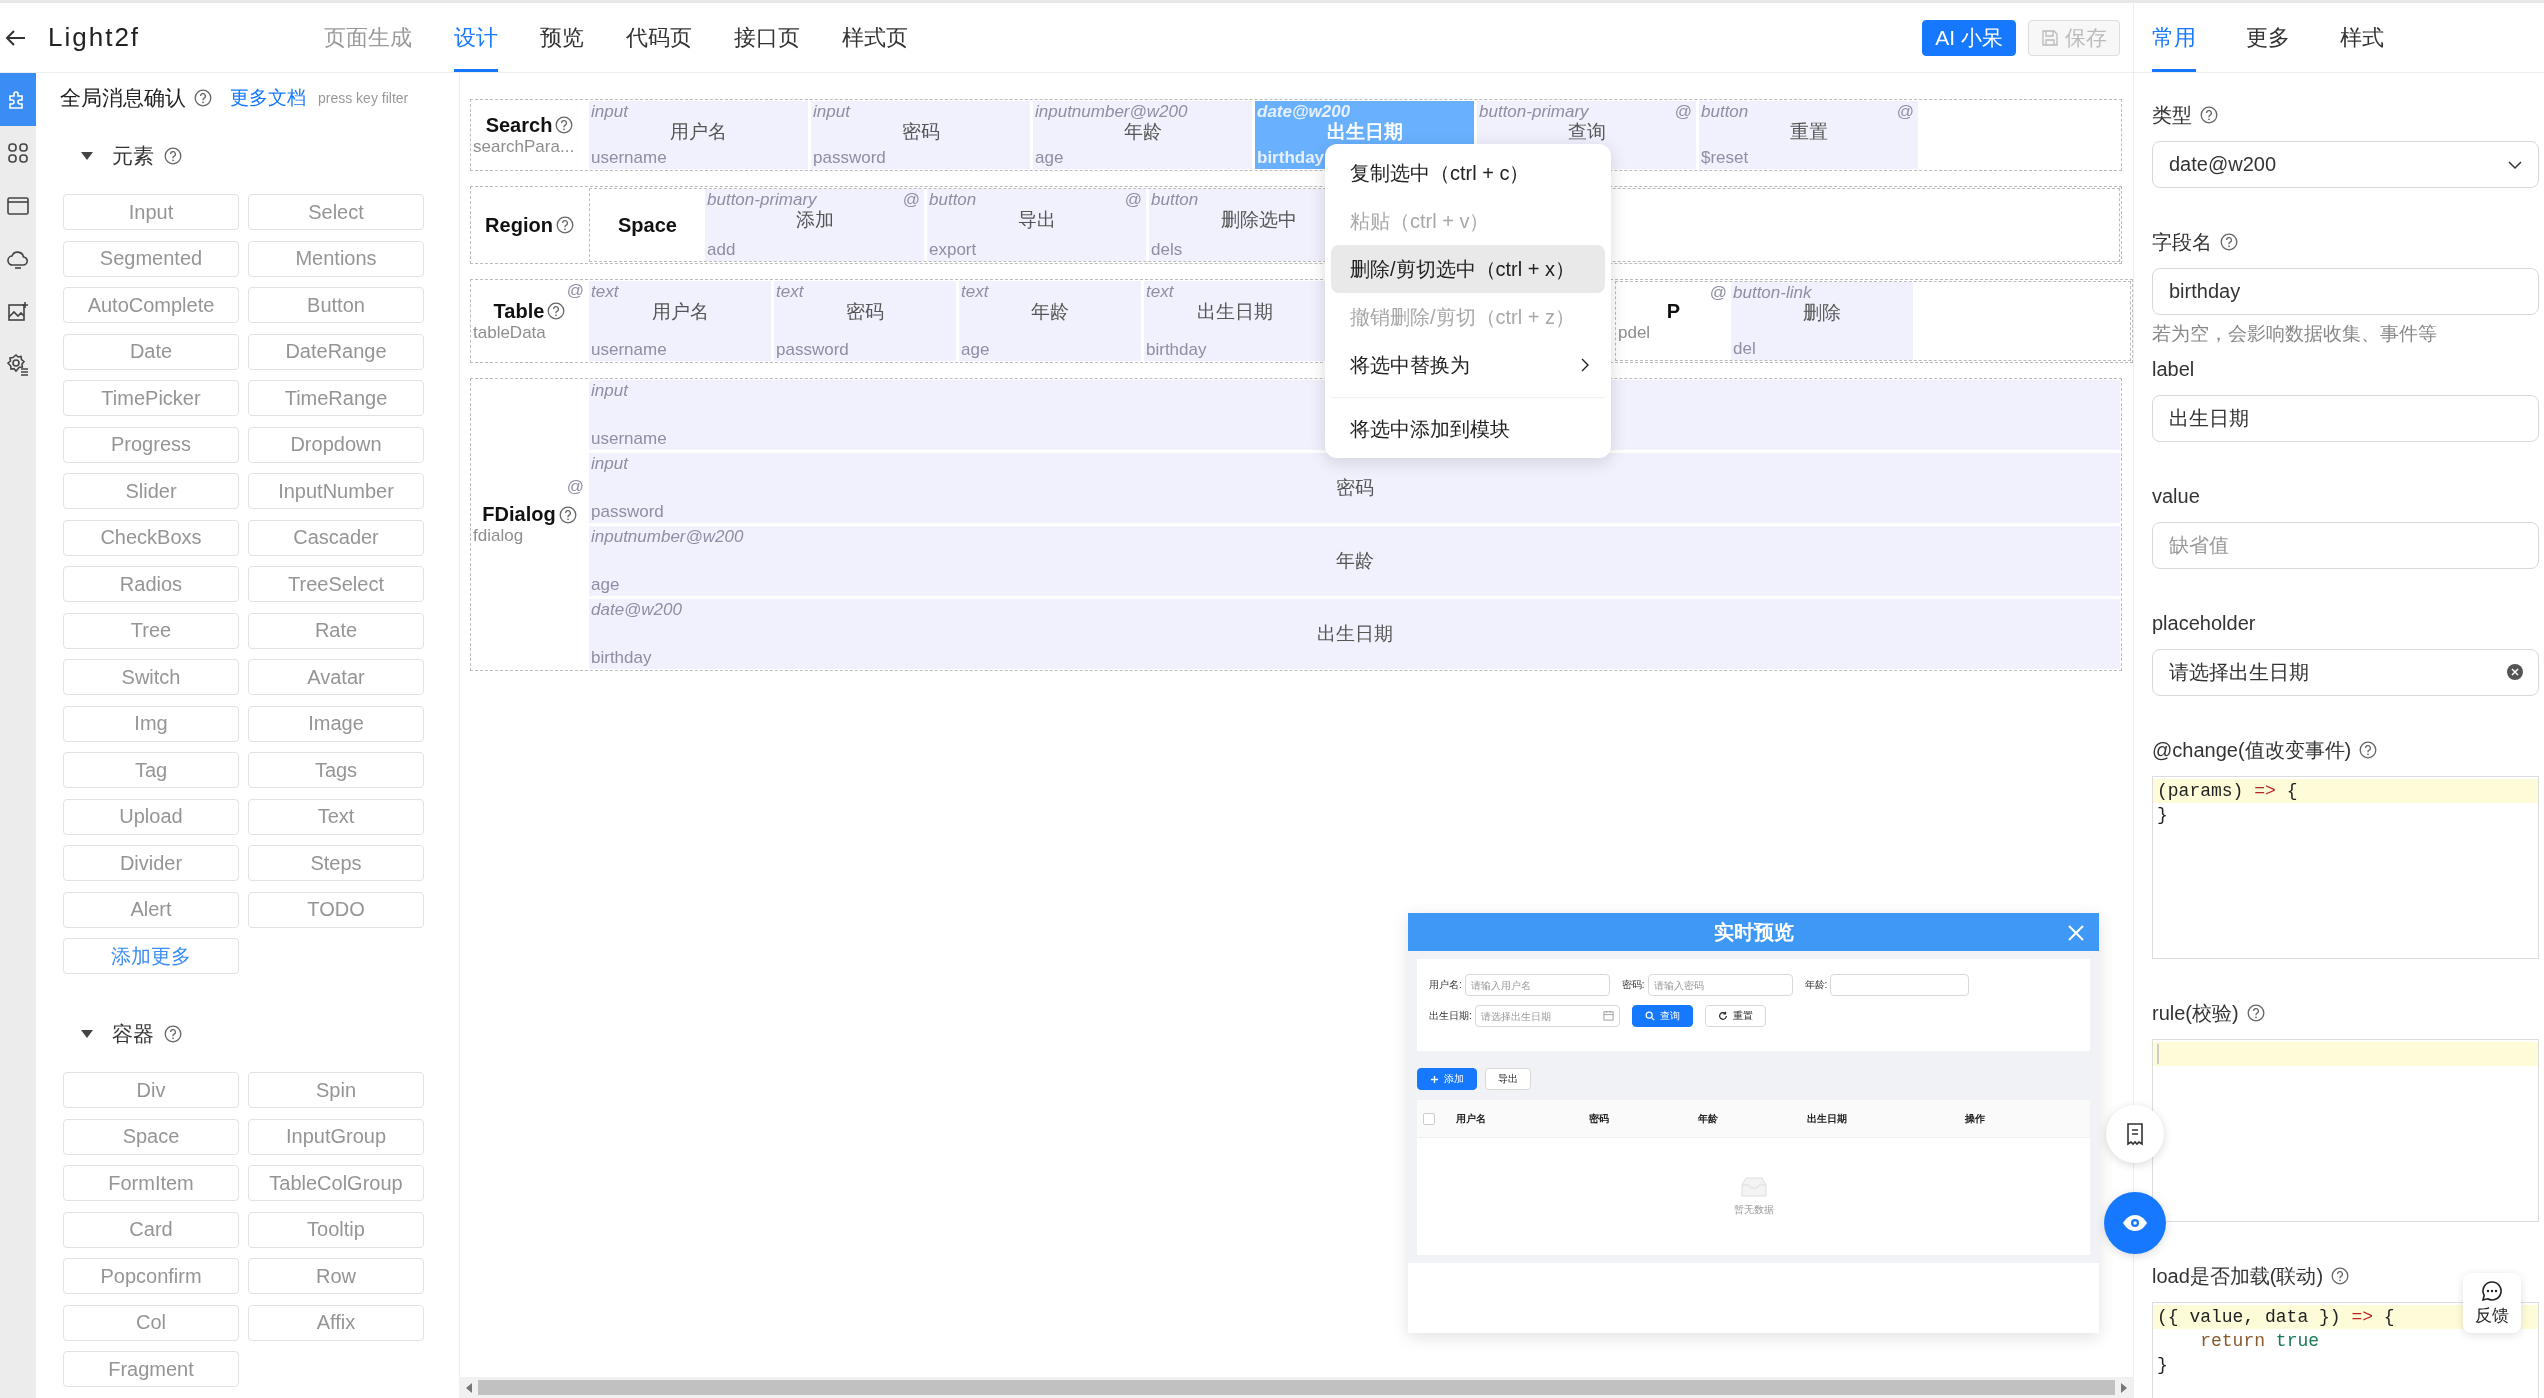 This screenshot has height=1398, width=2544. Describe the element at coordinates (2238, 1276) in the screenshot. I see `field-label: load是否加载(联动)` at that location.